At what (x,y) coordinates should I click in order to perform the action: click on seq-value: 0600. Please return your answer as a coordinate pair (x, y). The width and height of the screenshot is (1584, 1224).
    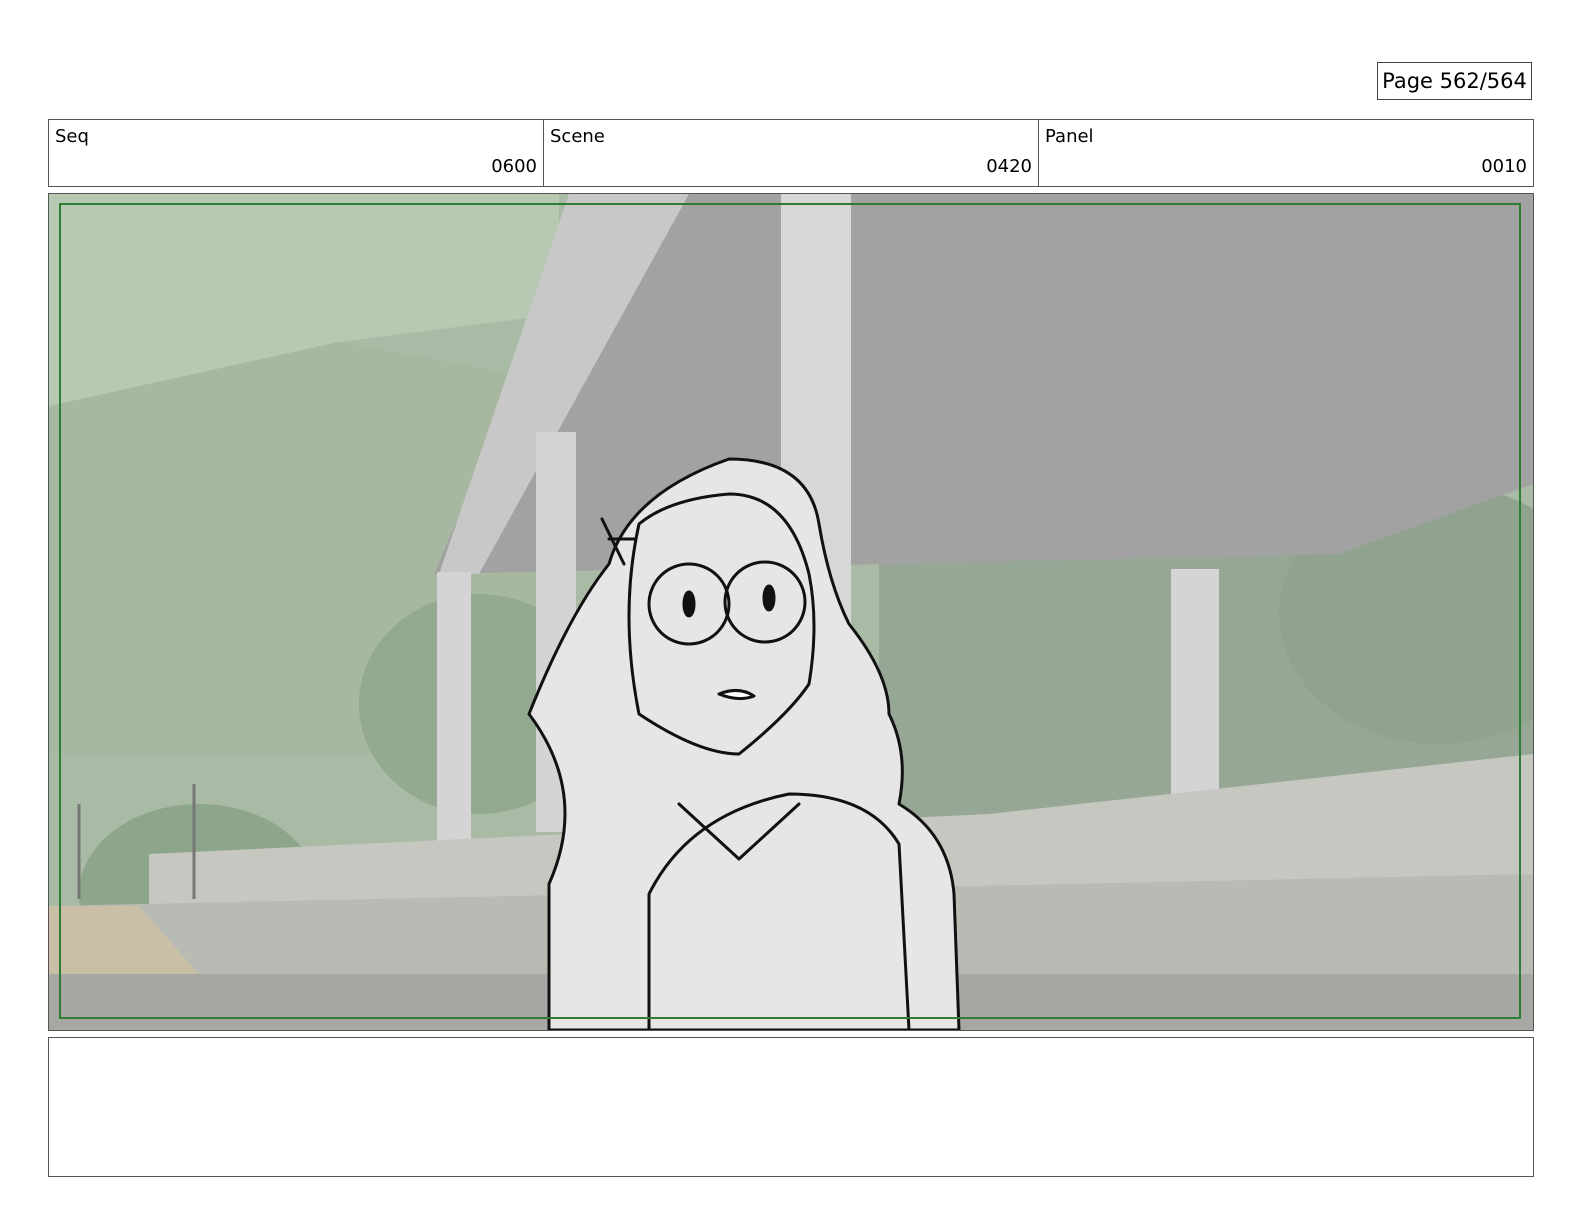
    Looking at the image, I should click on (514, 166).